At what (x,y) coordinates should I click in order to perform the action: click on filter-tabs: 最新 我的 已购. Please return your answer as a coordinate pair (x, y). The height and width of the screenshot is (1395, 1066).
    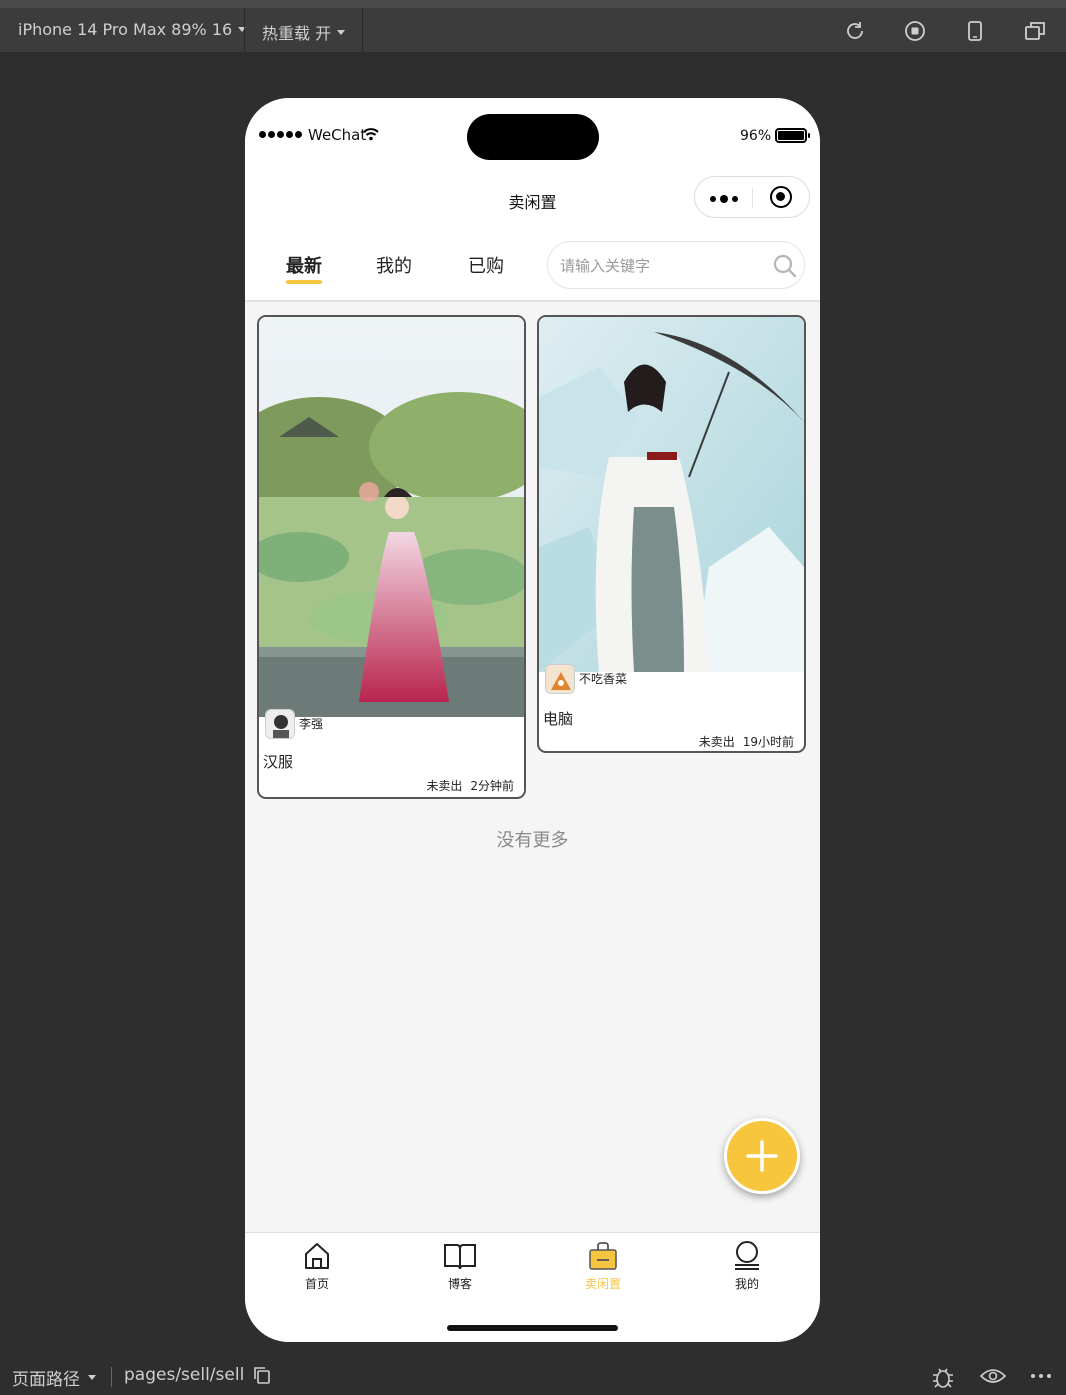
    Looking at the image, I should click on (532, 265).